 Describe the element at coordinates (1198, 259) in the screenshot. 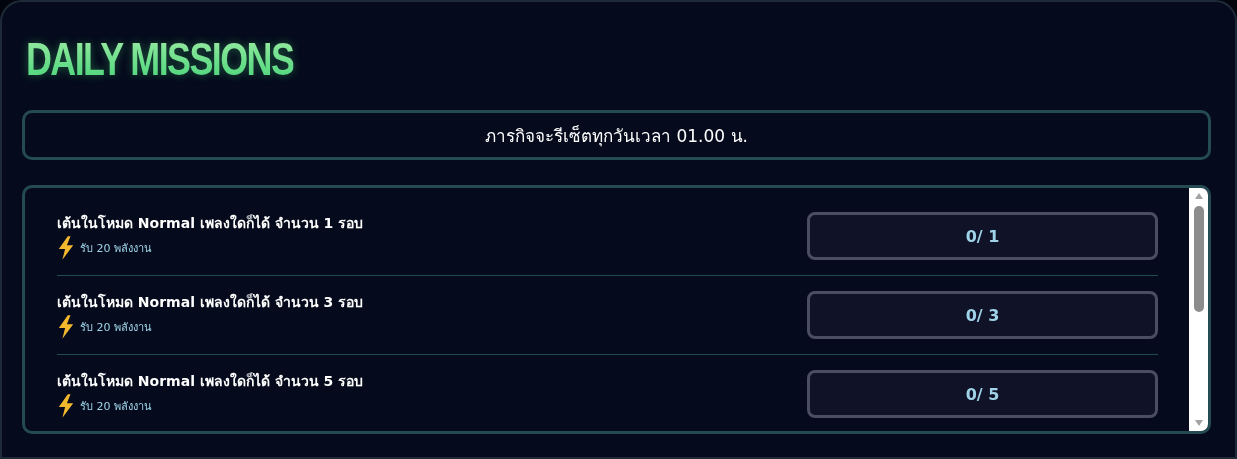

I see `scrollbar-thumb` at that location.